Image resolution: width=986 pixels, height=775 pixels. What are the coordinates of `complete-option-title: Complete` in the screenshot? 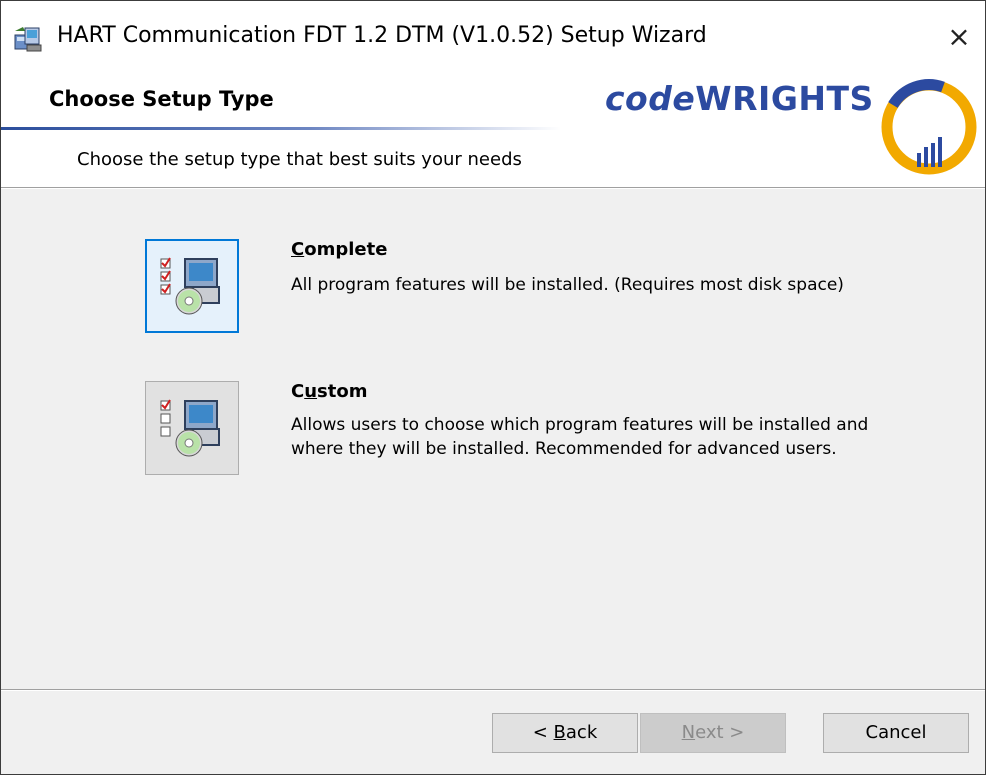 It's located at (339, 249).